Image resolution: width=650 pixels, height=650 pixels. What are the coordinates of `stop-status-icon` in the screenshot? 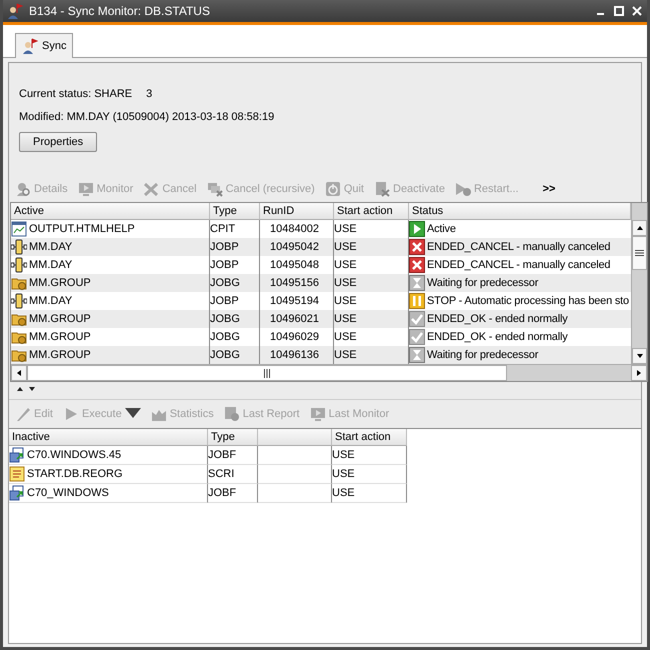 It's located at (417, 301).